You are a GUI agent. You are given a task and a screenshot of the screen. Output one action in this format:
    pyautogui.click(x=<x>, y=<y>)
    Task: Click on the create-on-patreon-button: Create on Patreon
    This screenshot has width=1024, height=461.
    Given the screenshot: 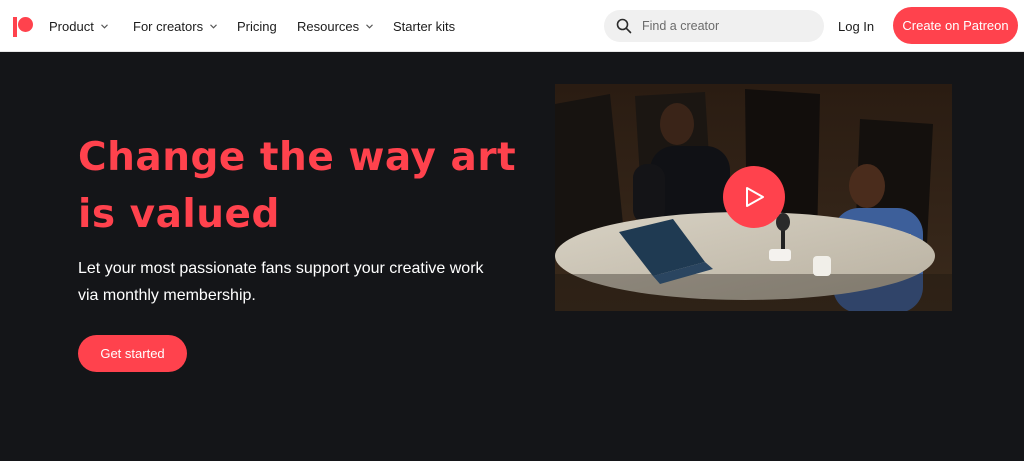 What is the action you would take?
    pyautogui.click(x=955, y=25)
    